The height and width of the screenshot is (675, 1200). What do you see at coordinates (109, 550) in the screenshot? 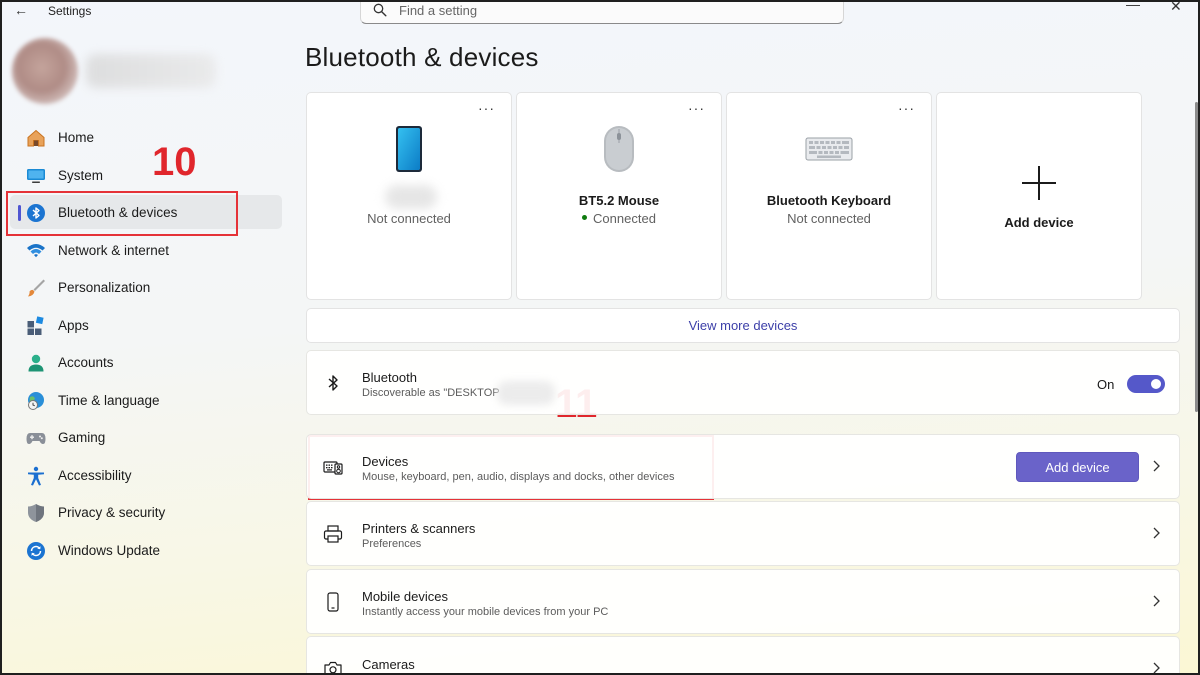
I see `sidebar-item-label: Windows Update` at bounding box center [109, 550].